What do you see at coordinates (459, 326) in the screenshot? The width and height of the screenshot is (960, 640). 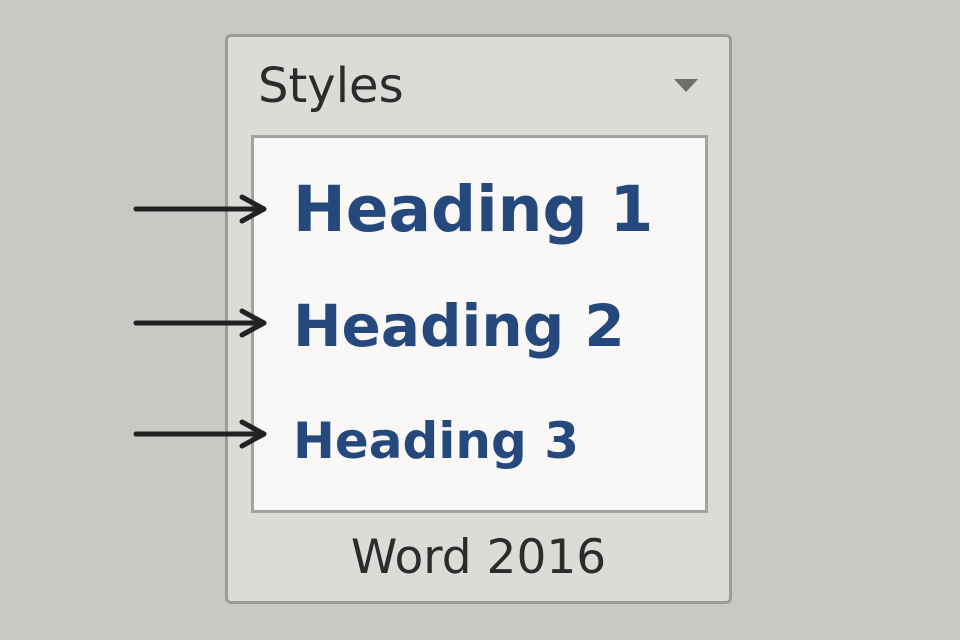 I see `style-heading-2: Heading 2` at bounding box center [459, 326].